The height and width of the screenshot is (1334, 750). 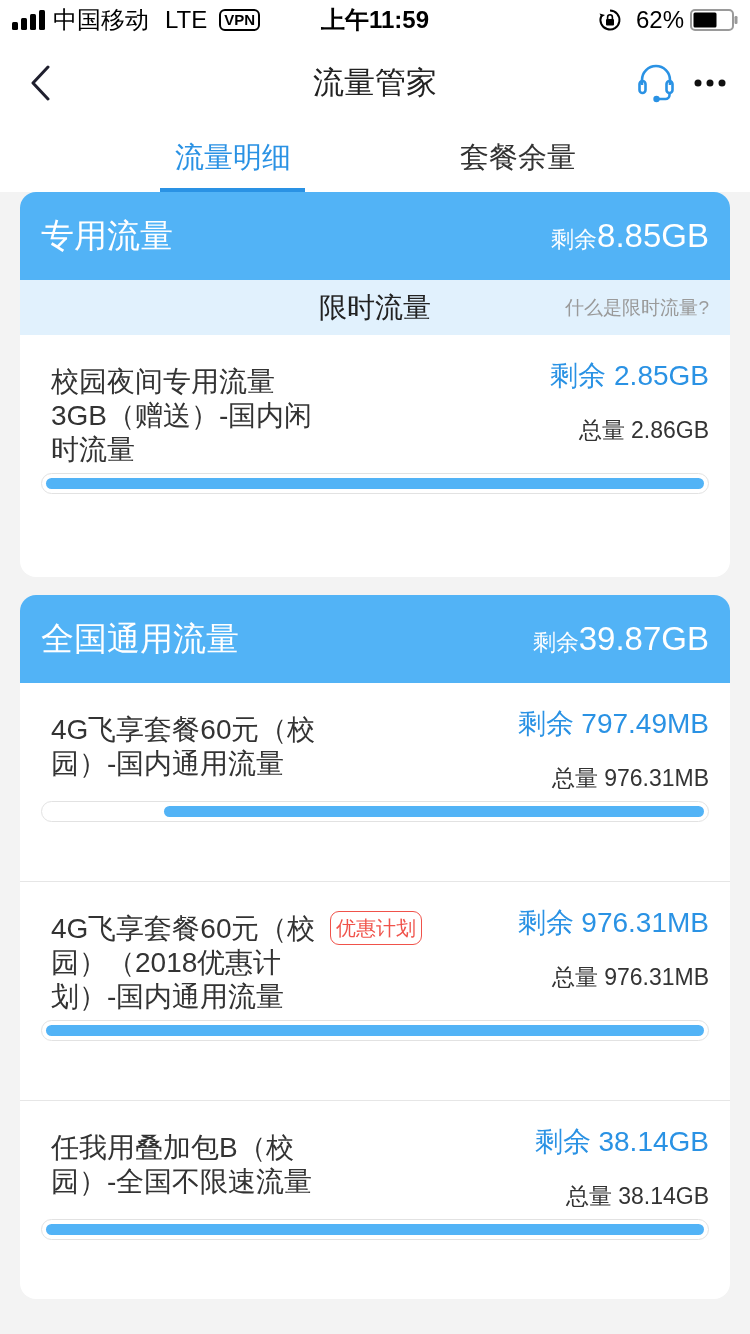 What do you see at coordinates (637, 1196) in the screenshot?
I see `total-amount: 总量 38.14GB` at bounding box center [637, 1196].